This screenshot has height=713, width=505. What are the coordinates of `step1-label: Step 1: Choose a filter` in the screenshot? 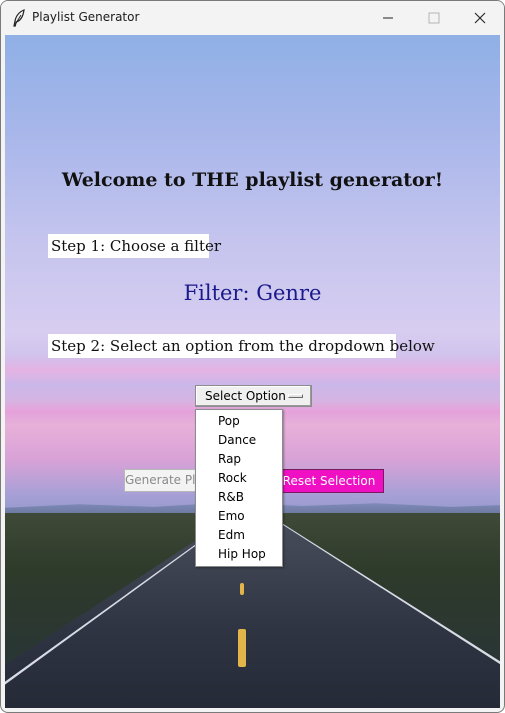 It's located at (134, 246).